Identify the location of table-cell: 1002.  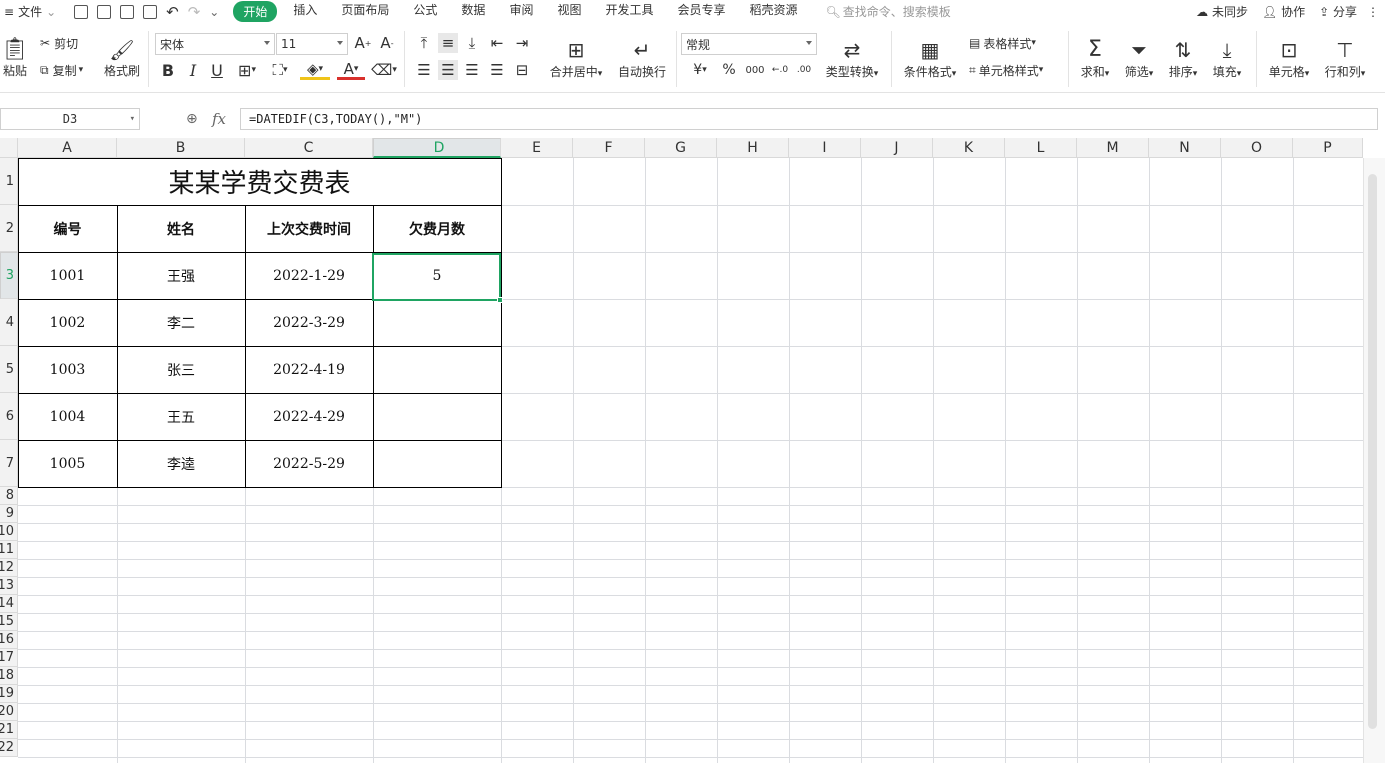
(67, 322).